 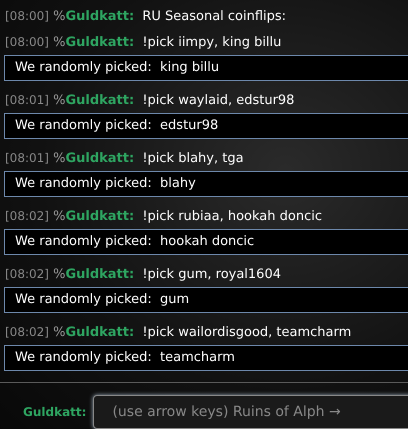 I want to click on chat-message: !pick iimpy, king billu, so click(x=212, y=42).